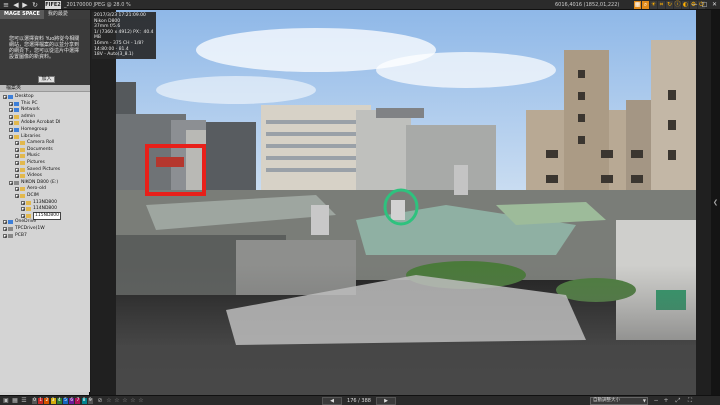  What do you see at coordinates (466, 70) in the screenshot?
I see `cloud` at bounding box center [466, 70].